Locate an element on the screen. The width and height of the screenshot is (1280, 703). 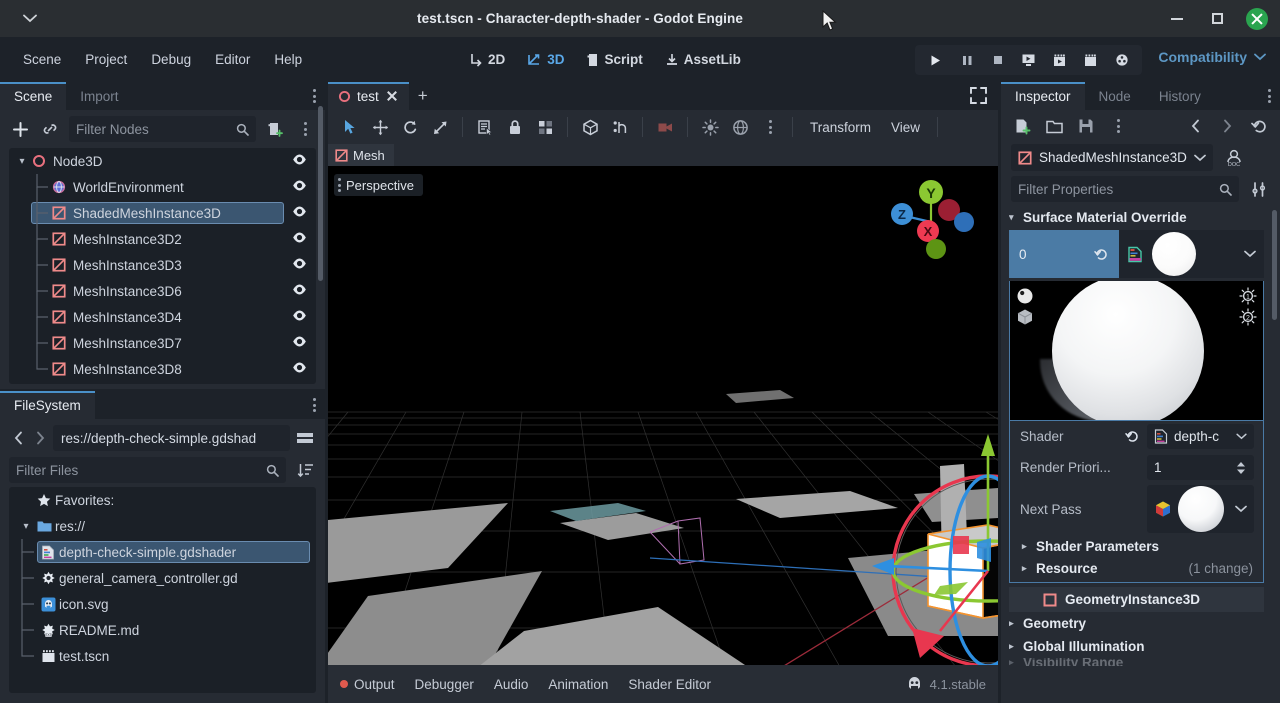
view-menu: View is located at coordinates (905, 127).